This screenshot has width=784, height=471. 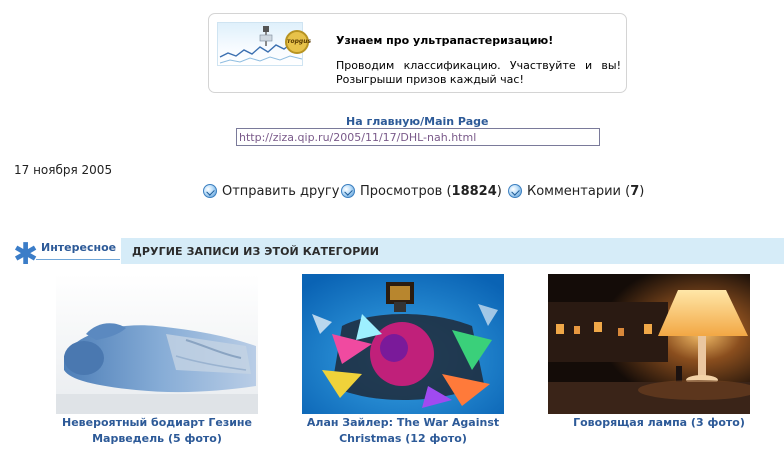 I want to click on permalink-field, so click(x=418, y=137).